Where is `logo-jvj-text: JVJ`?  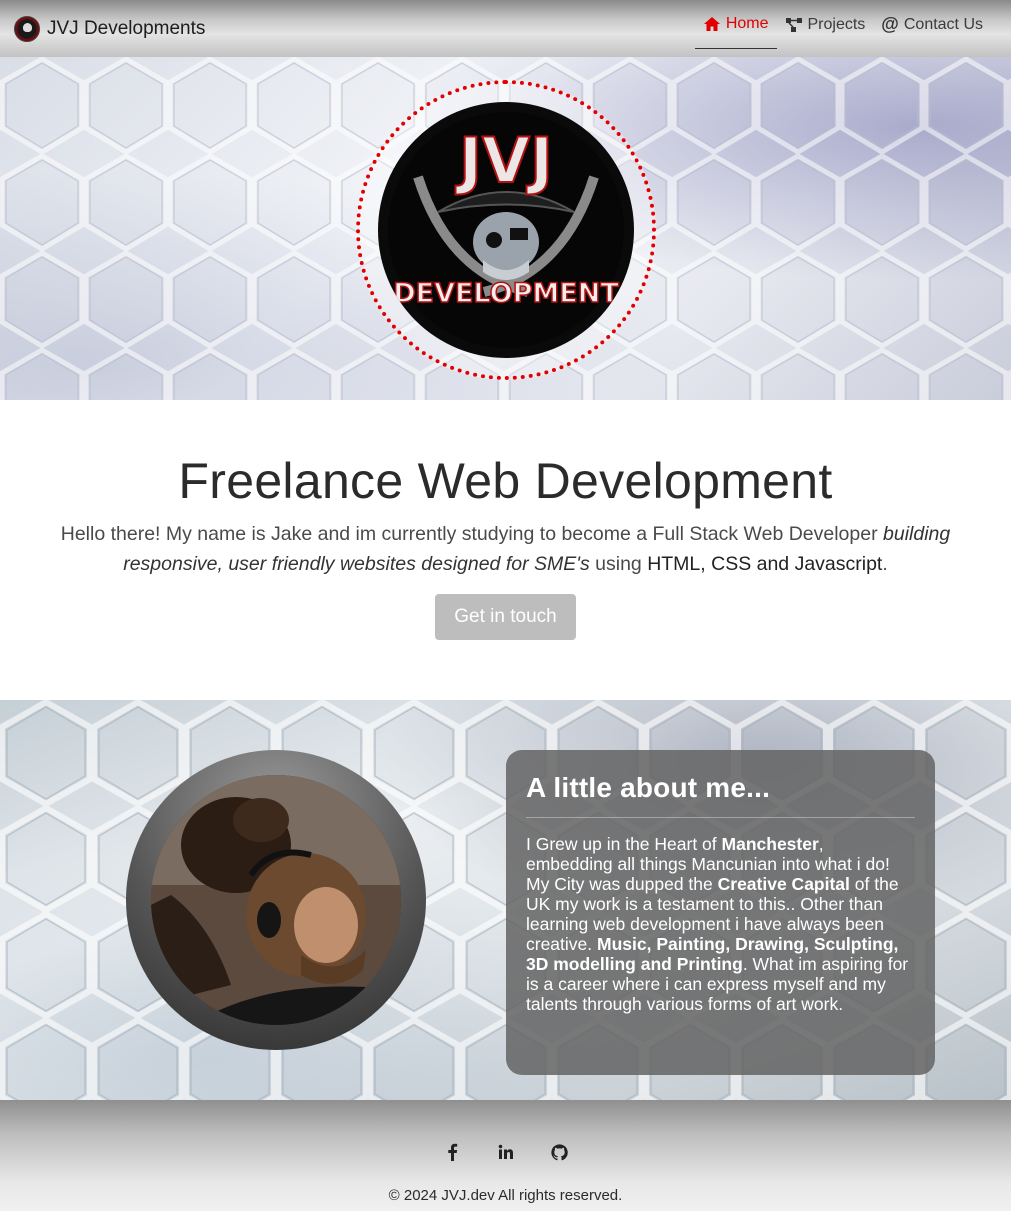 logo-jvj-text: JVJ is located at coordinates (504, 160).